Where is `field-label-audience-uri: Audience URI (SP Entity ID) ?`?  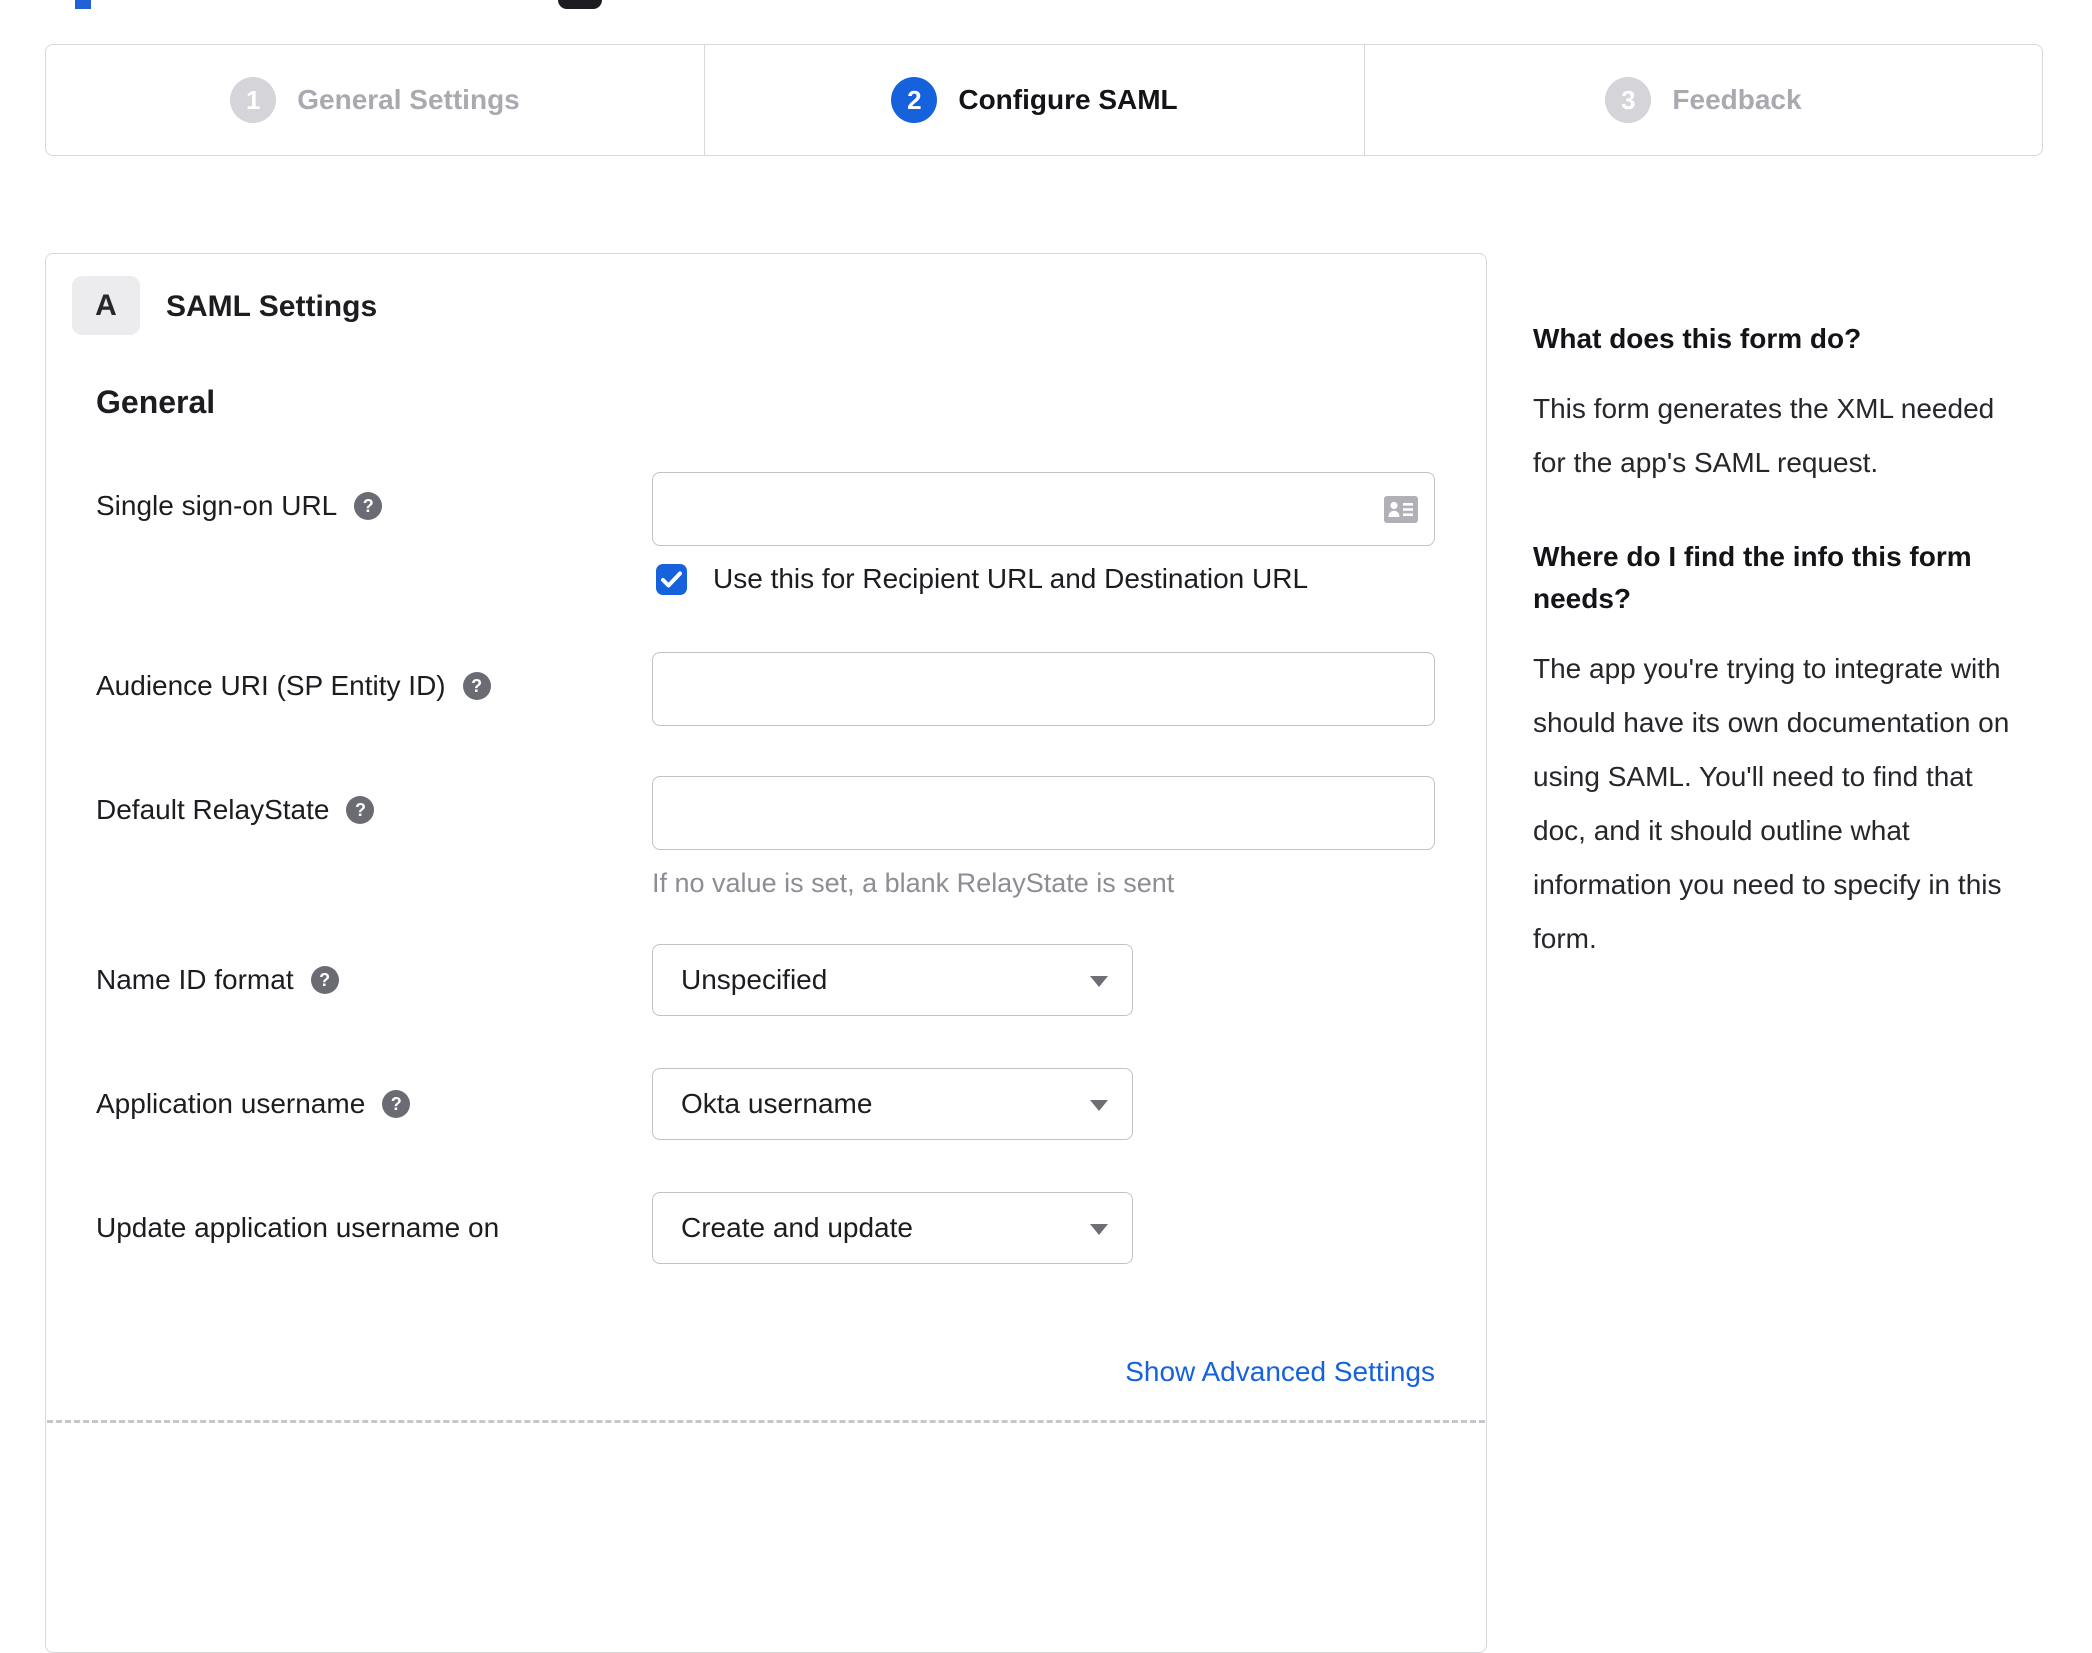
field-label-audience-uri: Audience URI (SP Entity ID) ? is located at coordinates (293, 686).